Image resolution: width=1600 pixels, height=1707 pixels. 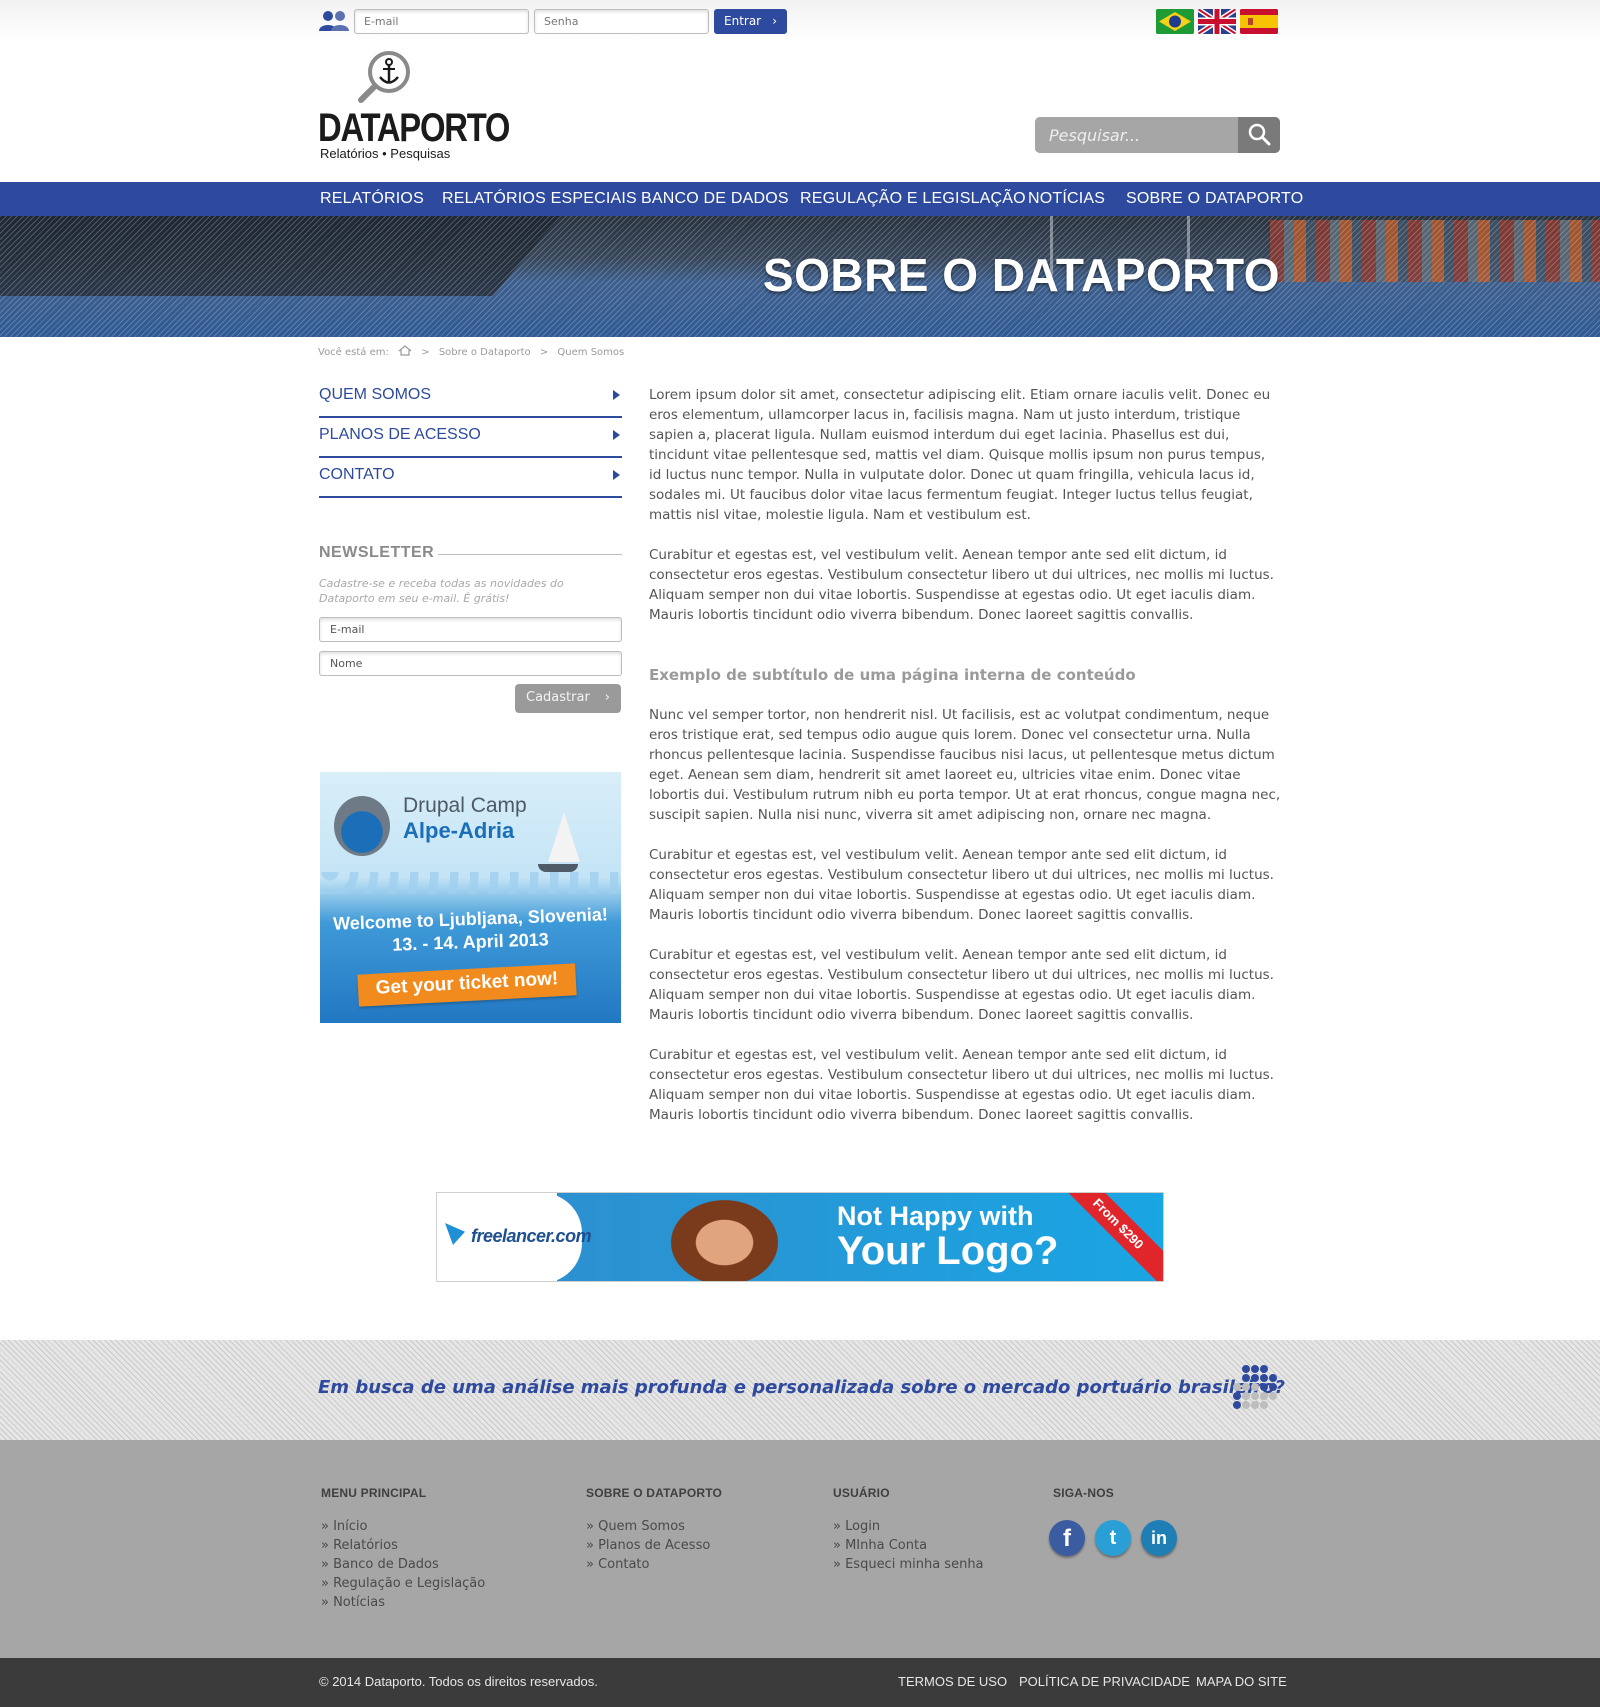 I want to click on hero-banner: SOBRE O DATAPORTO, so click(x=800, y=276).